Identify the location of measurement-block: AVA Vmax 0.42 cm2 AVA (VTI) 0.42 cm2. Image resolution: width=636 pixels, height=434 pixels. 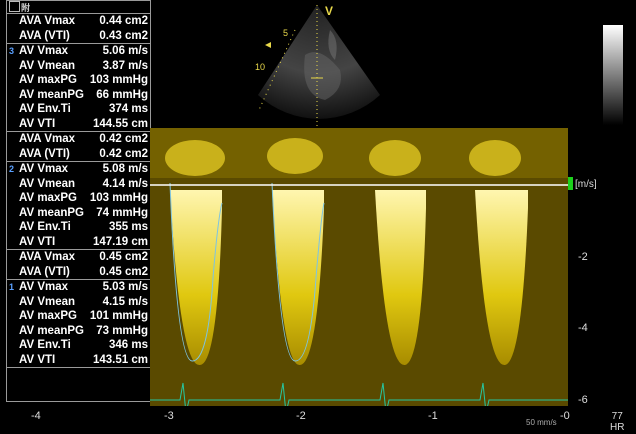
(78, 147).